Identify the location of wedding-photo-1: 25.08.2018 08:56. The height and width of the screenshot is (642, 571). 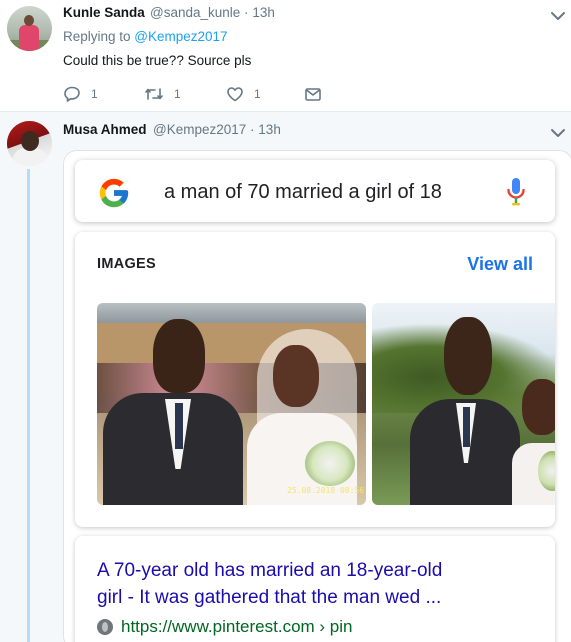
(231, 404).